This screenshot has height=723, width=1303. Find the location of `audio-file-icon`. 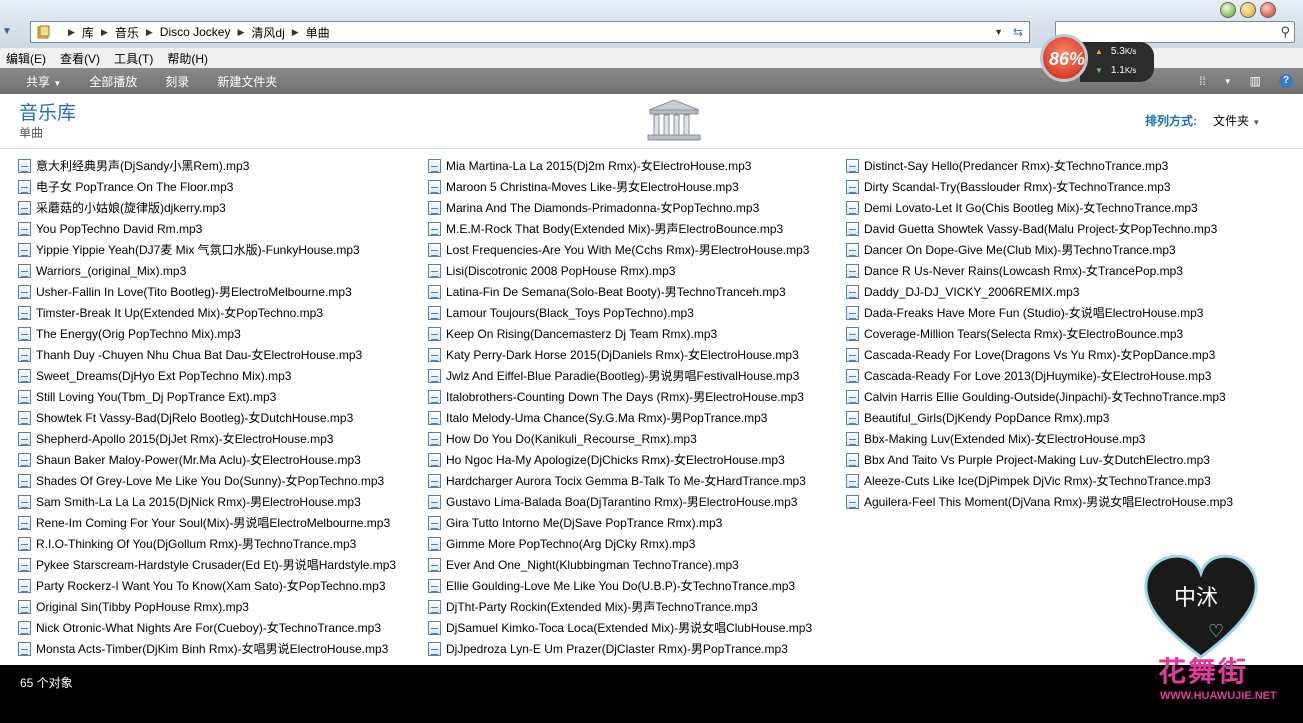

audio-file-icon is located at coordinates (852, 354).